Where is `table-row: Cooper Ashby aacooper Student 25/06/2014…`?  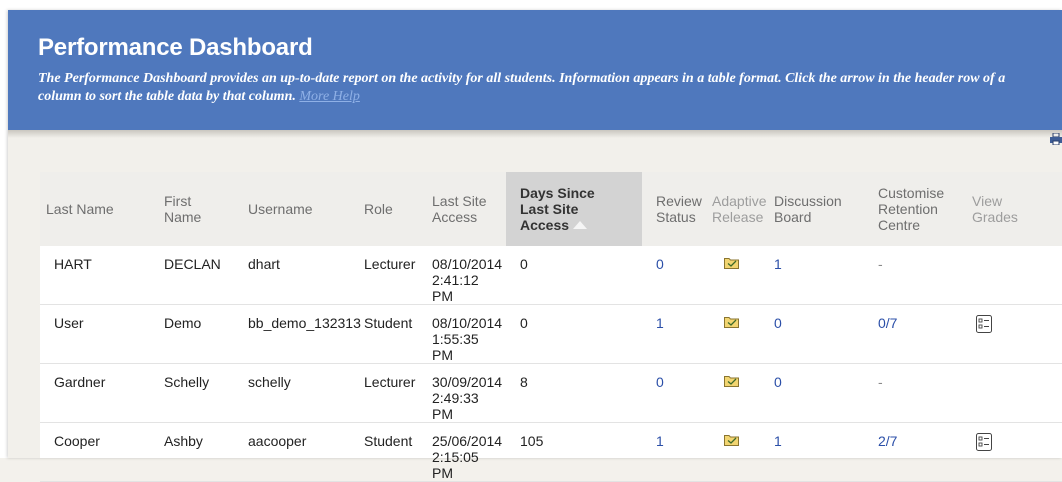 table-row: Cooper Ashby aacooper Student 25/06/2014… is located at coordinates (551, 452).